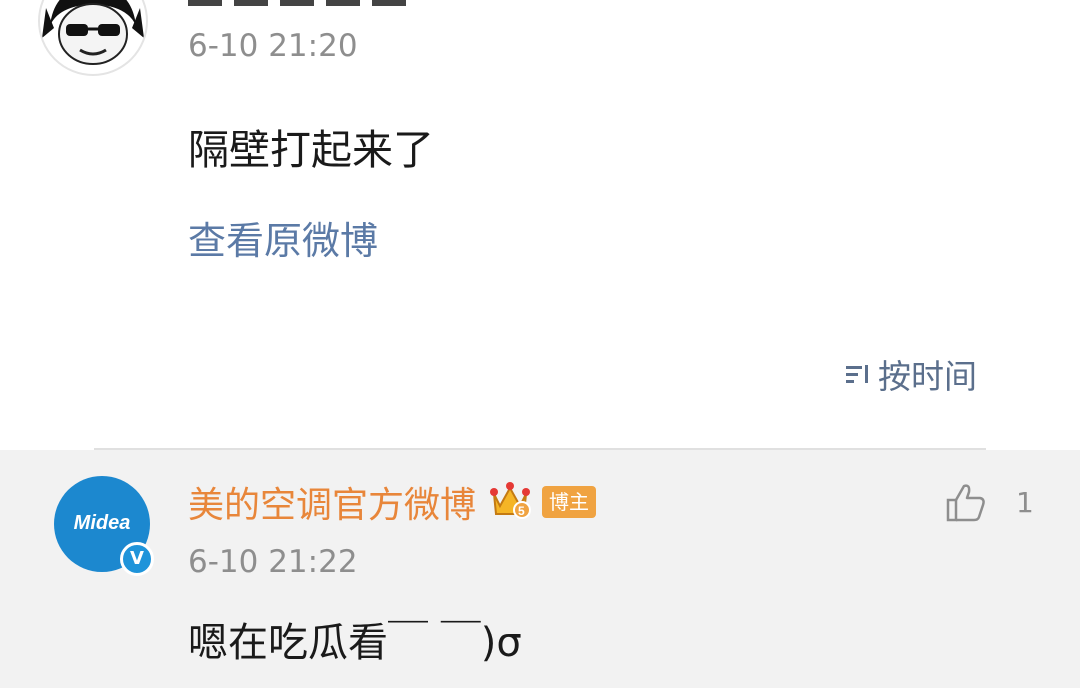 Image resolution: width=1080 pixels, height=688 pixels. What do you see at coordinates (857, 374) in the screenshot?
I see `sort-lines-icon` at bounding box center [857, 374].